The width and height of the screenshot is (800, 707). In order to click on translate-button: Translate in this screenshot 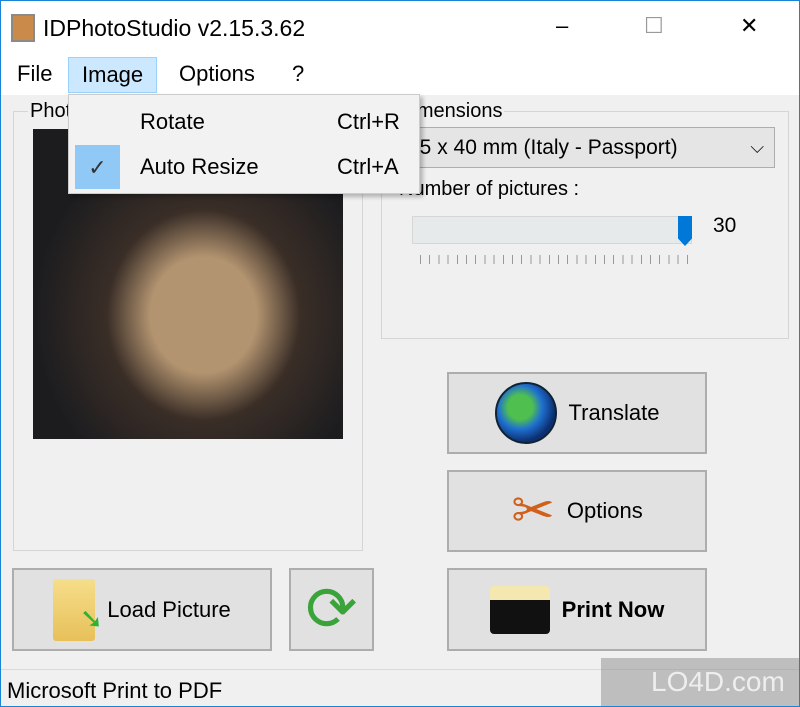, I will do `click(577, 413)`.